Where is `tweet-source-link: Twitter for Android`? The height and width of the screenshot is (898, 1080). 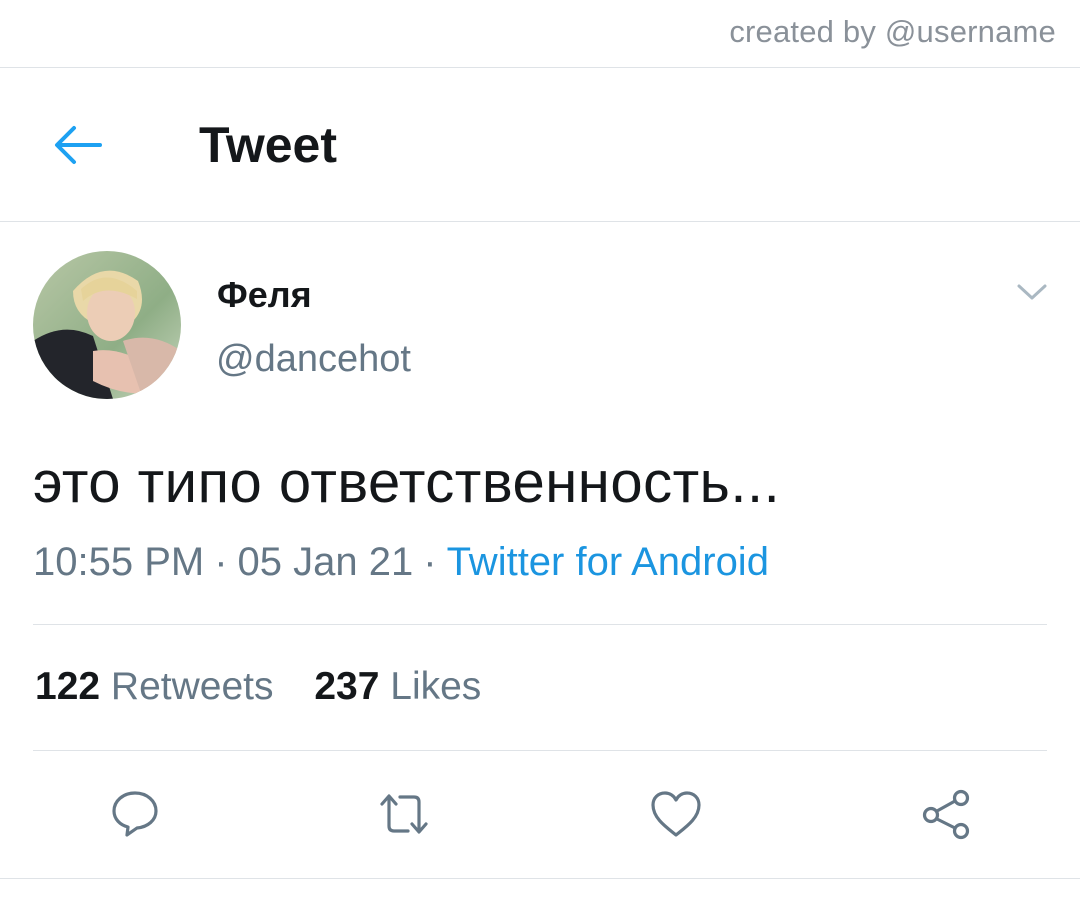 tweet-source-link: Twitter for Android is located at coordinates (608, 562).